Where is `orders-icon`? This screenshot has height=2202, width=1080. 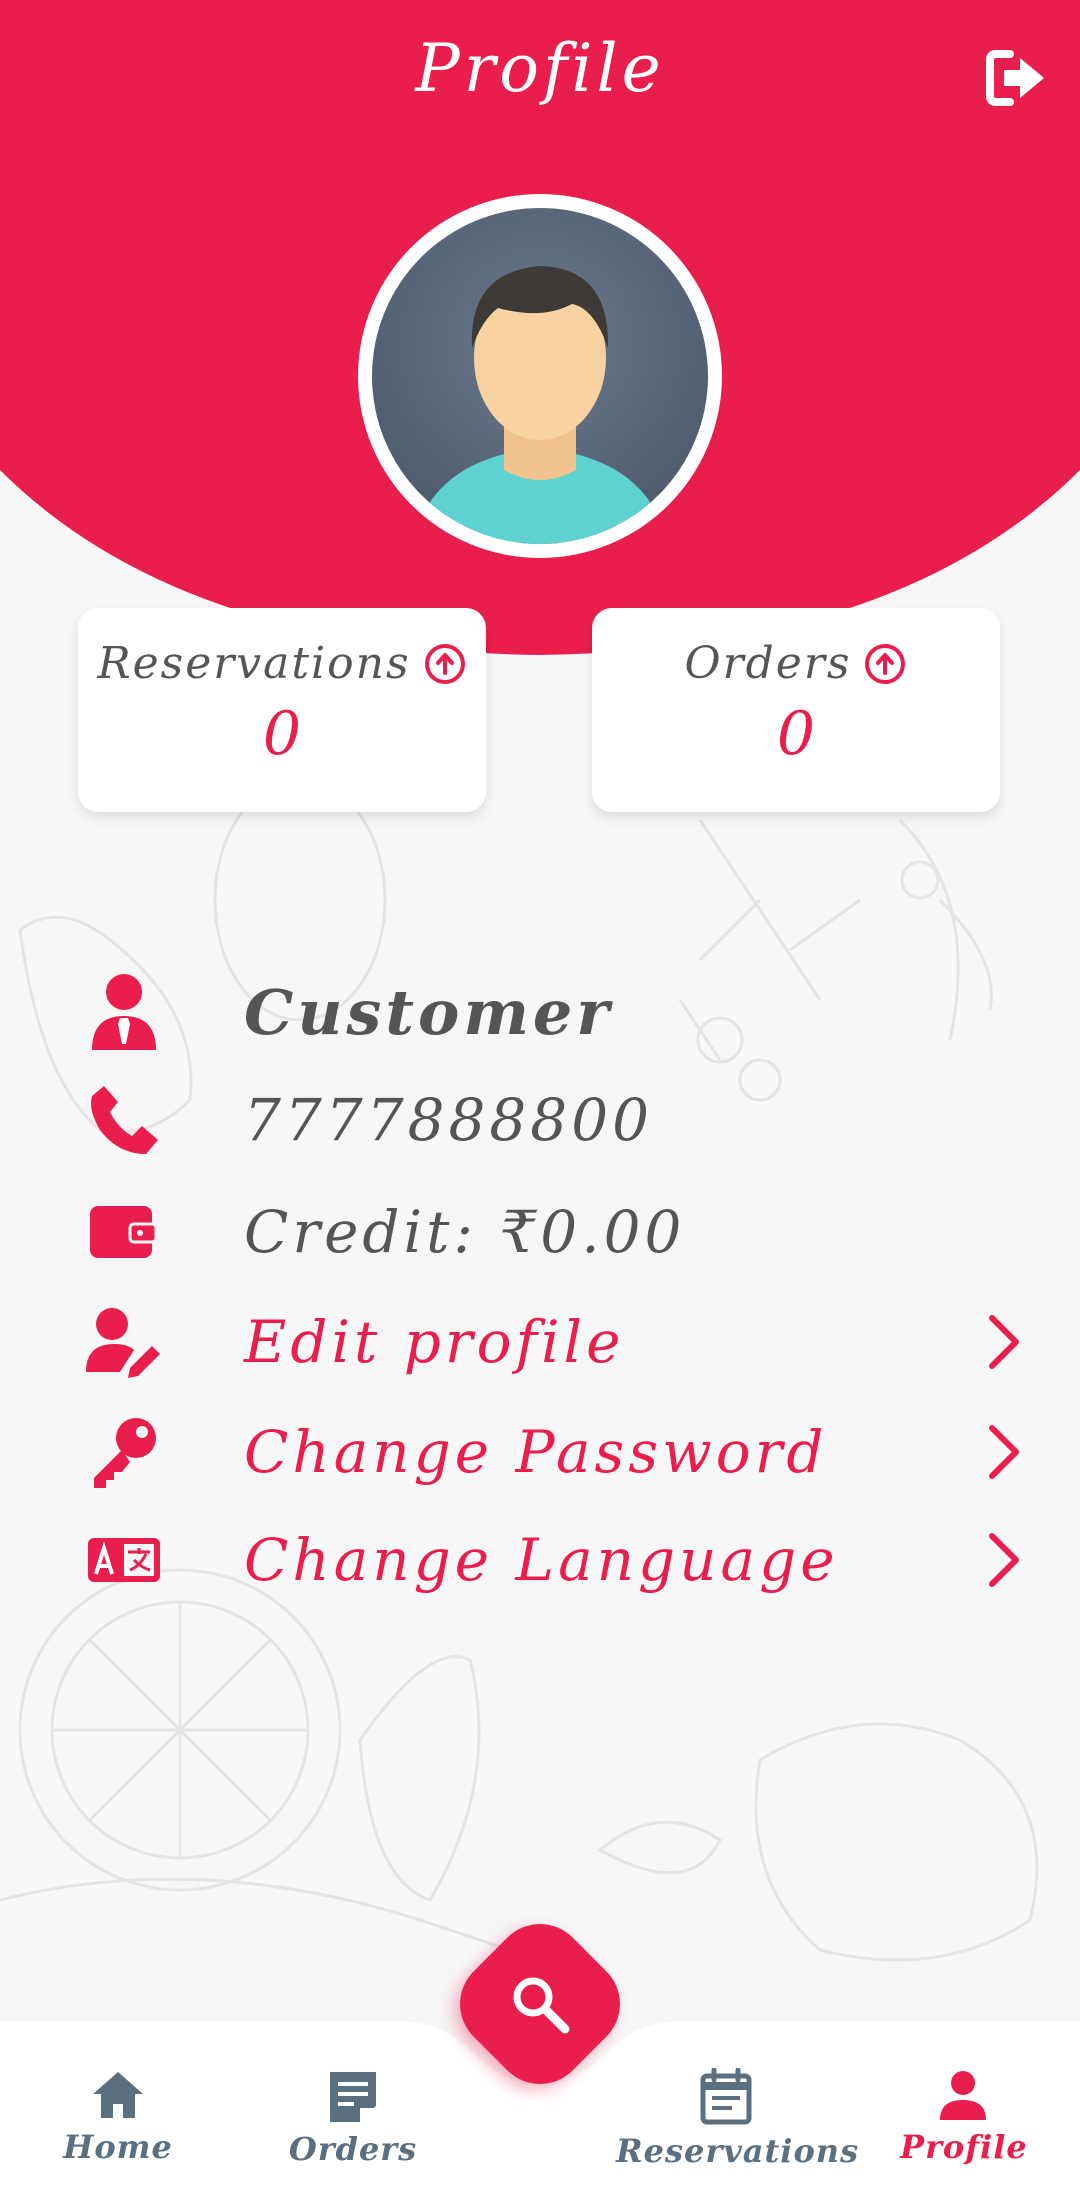 orders-icon is located at coordinates (353, 2097).